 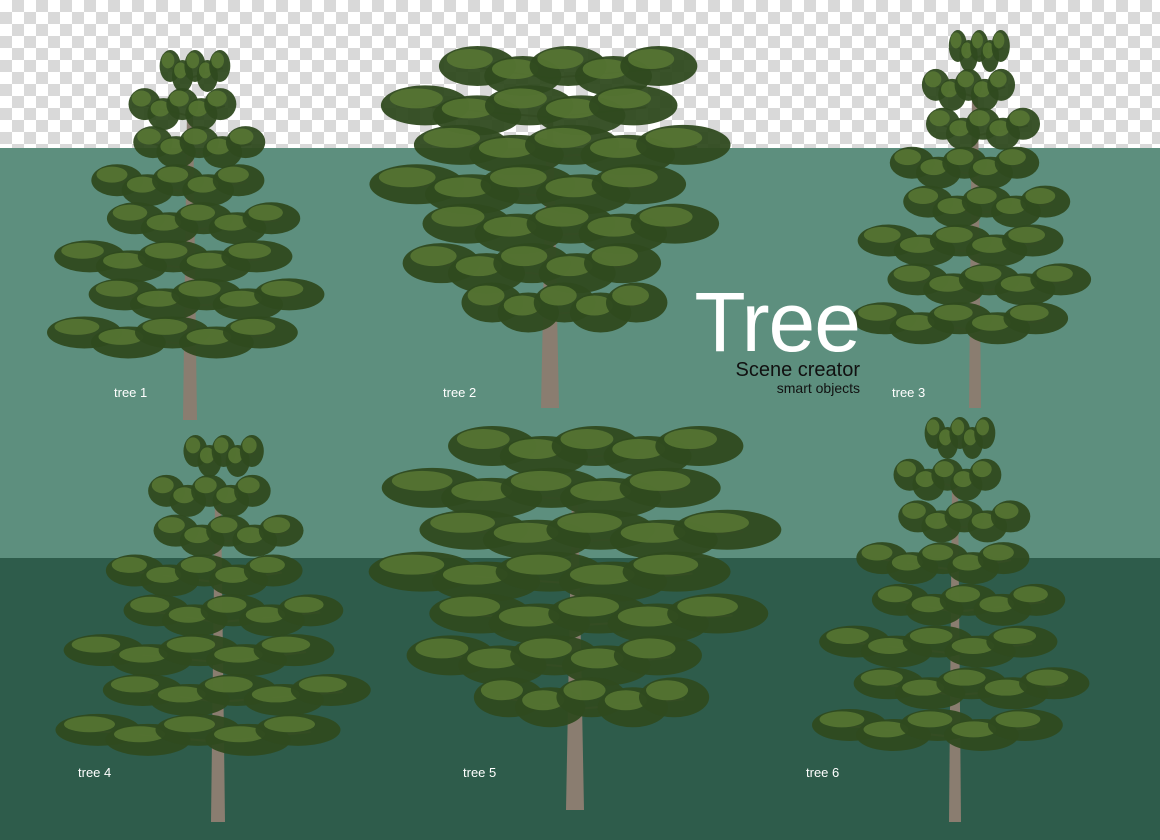 I want to click on tree-label-4: tree 4, so click(x=95, y=772).